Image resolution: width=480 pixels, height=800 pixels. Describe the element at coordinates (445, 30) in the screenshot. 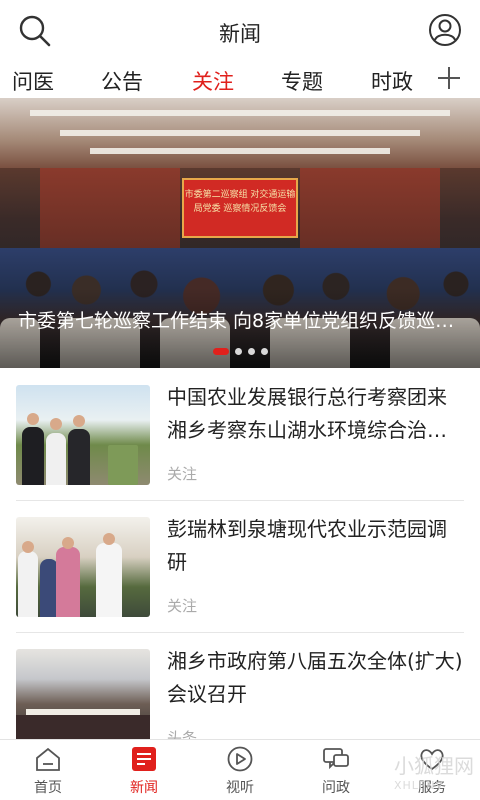

I see `user-icon` at that location.